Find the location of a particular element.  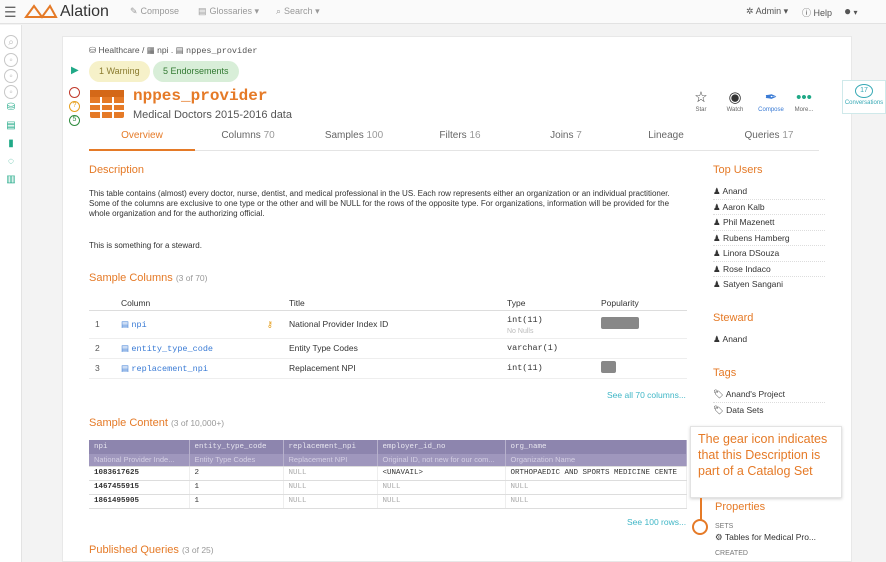

content-header: replacement_npi is located at coordinates (330, 447).